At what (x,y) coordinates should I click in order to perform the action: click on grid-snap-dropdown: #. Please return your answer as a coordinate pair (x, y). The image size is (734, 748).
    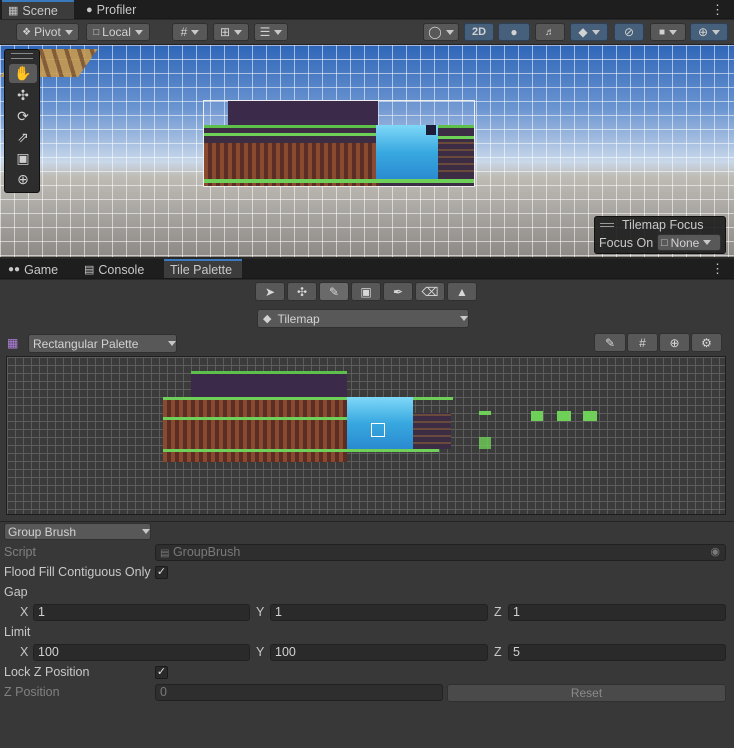
    Looking at the image, I should click on (190, 32).